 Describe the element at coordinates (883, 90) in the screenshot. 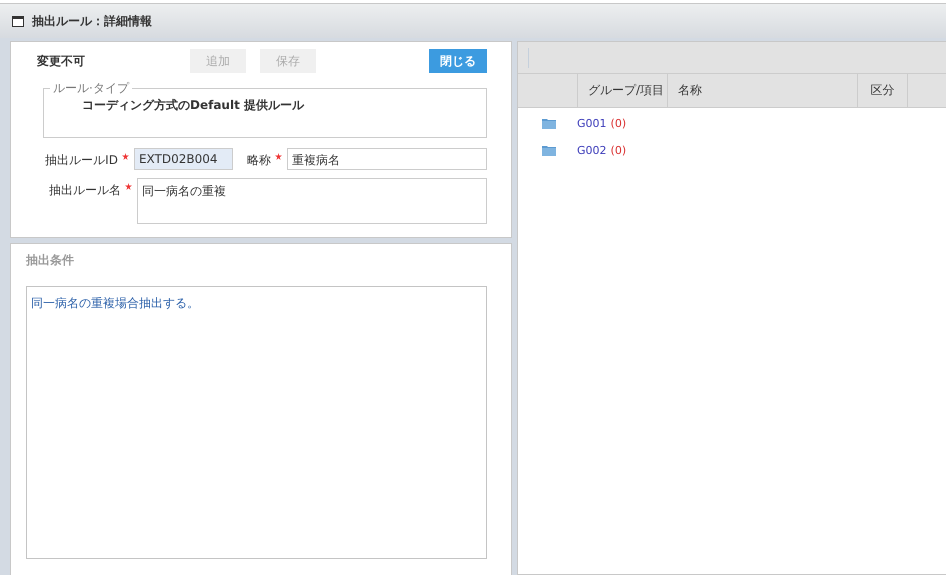

I see `column-header: 区分` at that location.